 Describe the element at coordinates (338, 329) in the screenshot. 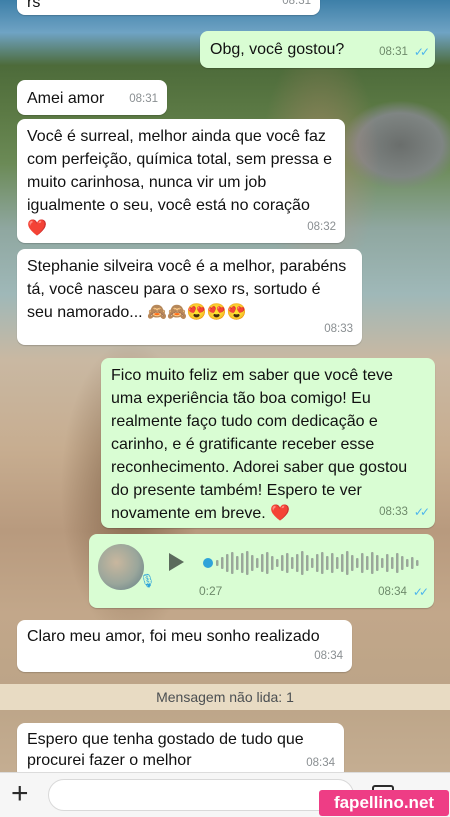

I see `message-time: 08:33` at that location.